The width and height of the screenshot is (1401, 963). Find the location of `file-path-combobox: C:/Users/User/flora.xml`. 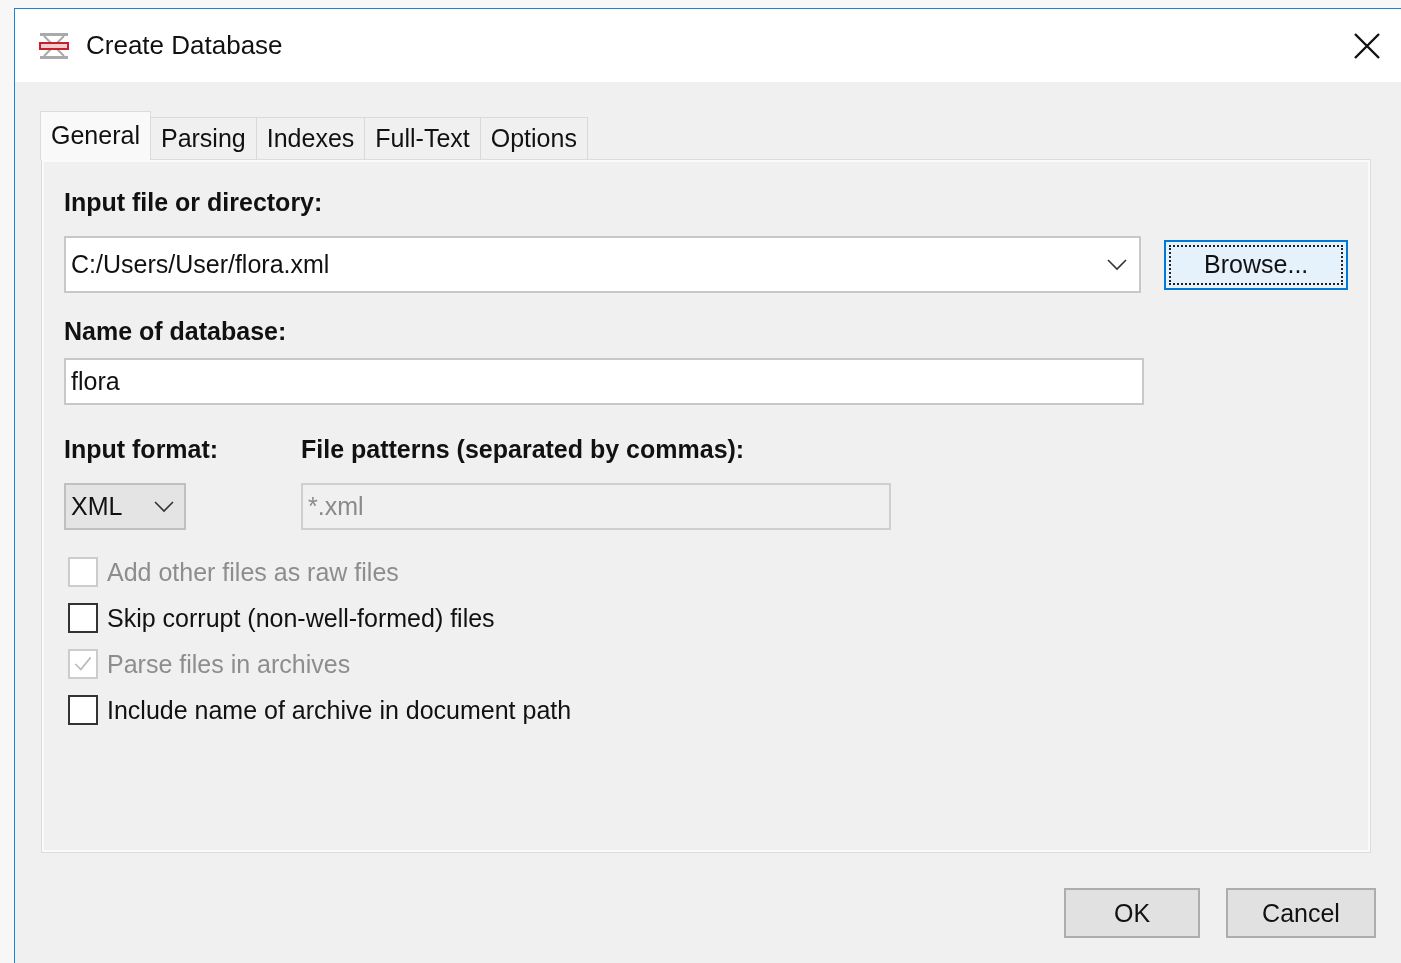

file-path-combobox: C:/Users/User/flora.xml is located at coordinates (603, 264).